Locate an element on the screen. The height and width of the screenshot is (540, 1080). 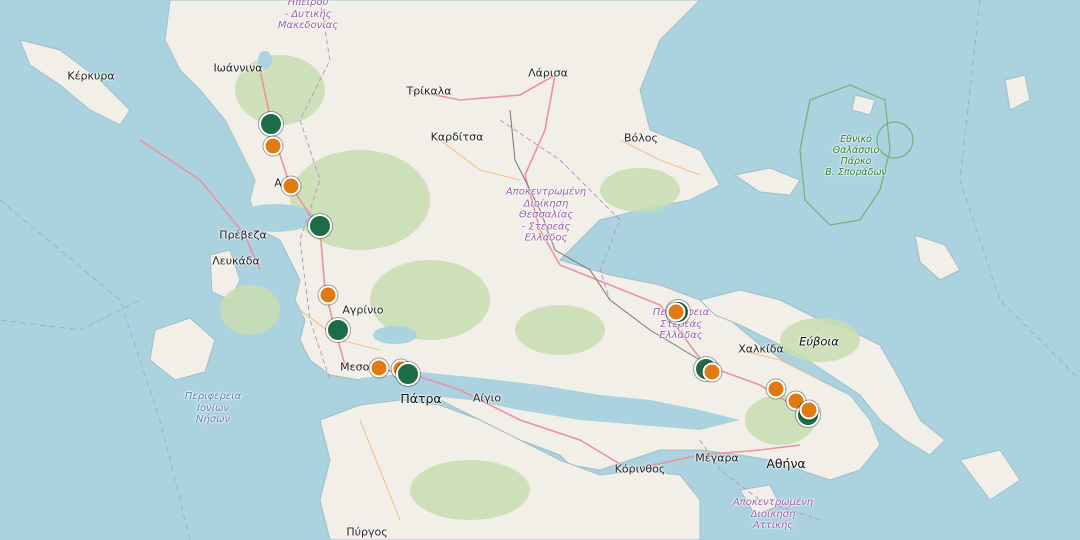
label-pyrgos: Πύργος is located at coordinates (367, 532).